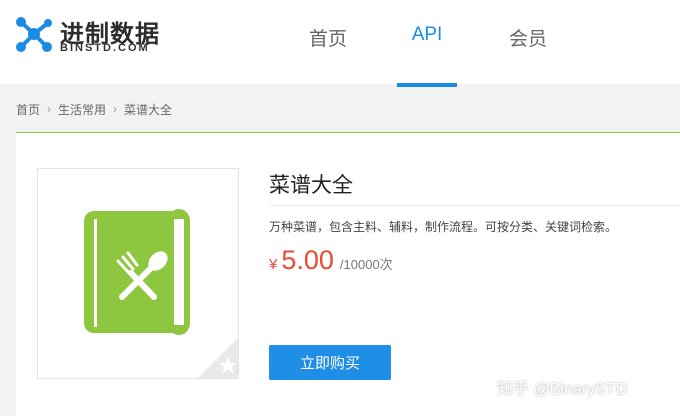  What do you see at coordinates (105, 48) in the screenshot?
I see `logo-subtitle: BINSTD.COM` at bounding box center [105, 48].